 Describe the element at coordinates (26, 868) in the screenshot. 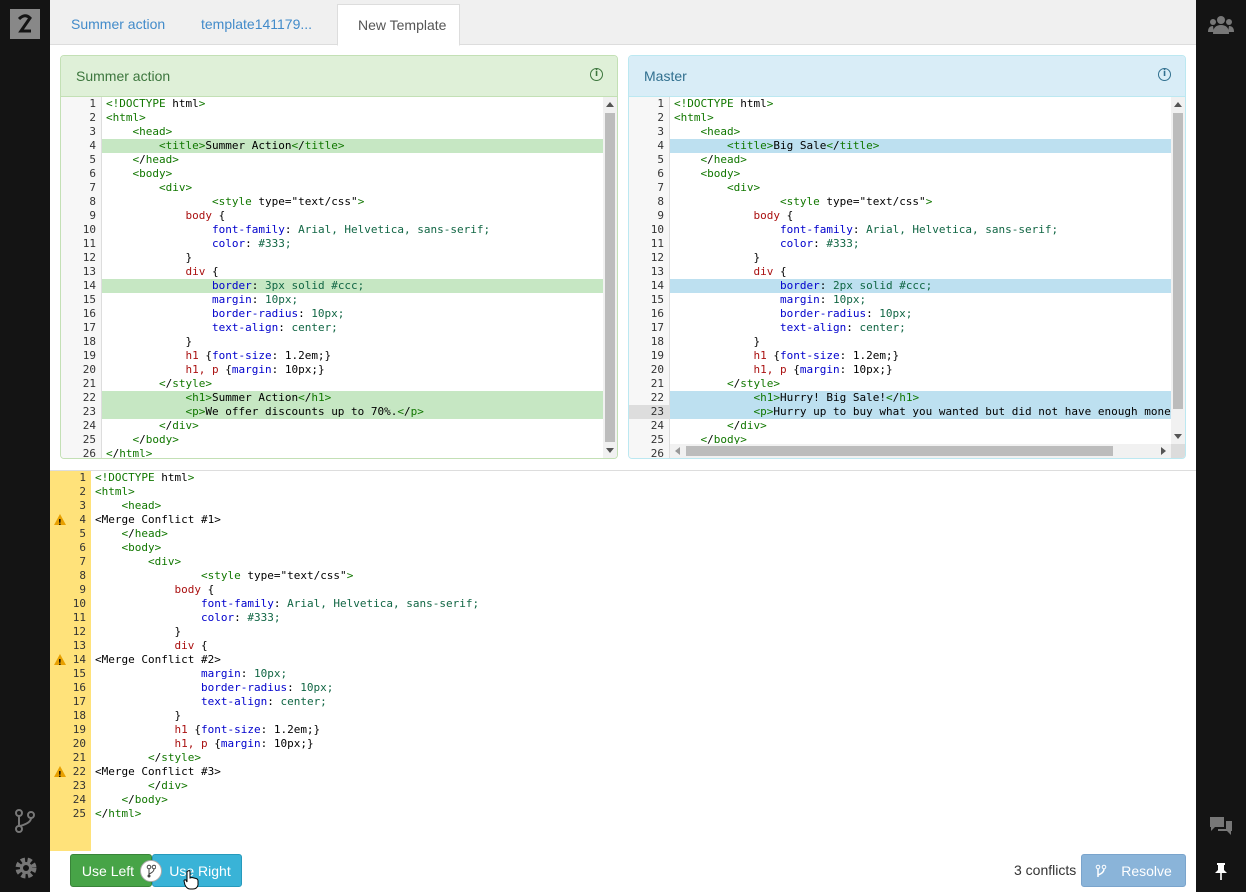

I see `gear-icon` at that location.